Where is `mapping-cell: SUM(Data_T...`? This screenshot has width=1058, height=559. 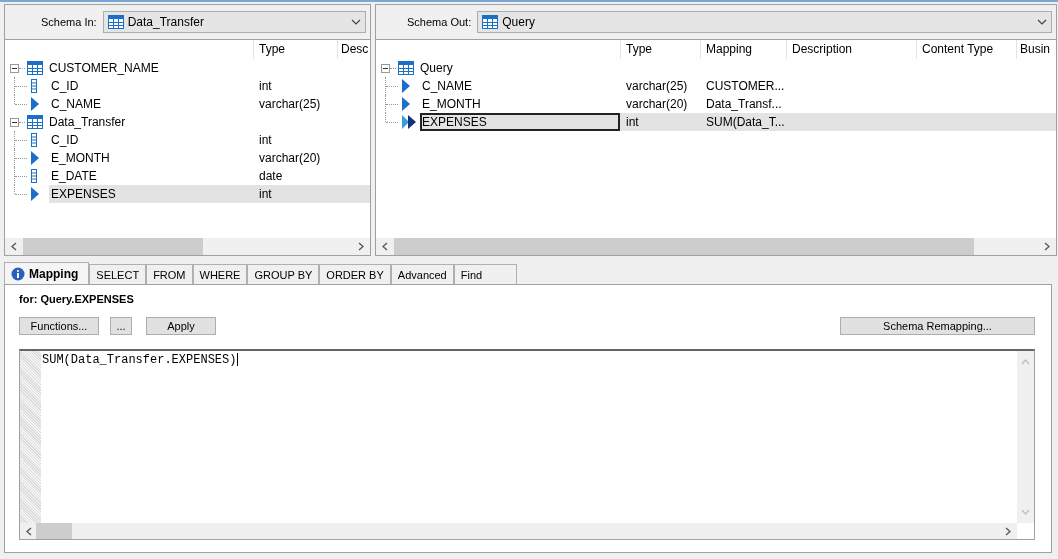 mapping-cell: SUM(Data_T... is located at coordinates (745, 122).